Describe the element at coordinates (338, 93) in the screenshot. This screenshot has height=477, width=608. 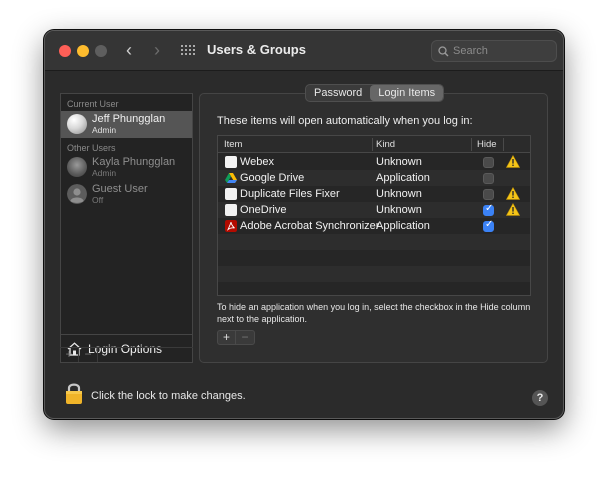
I see `tab-password: Password` at that location.